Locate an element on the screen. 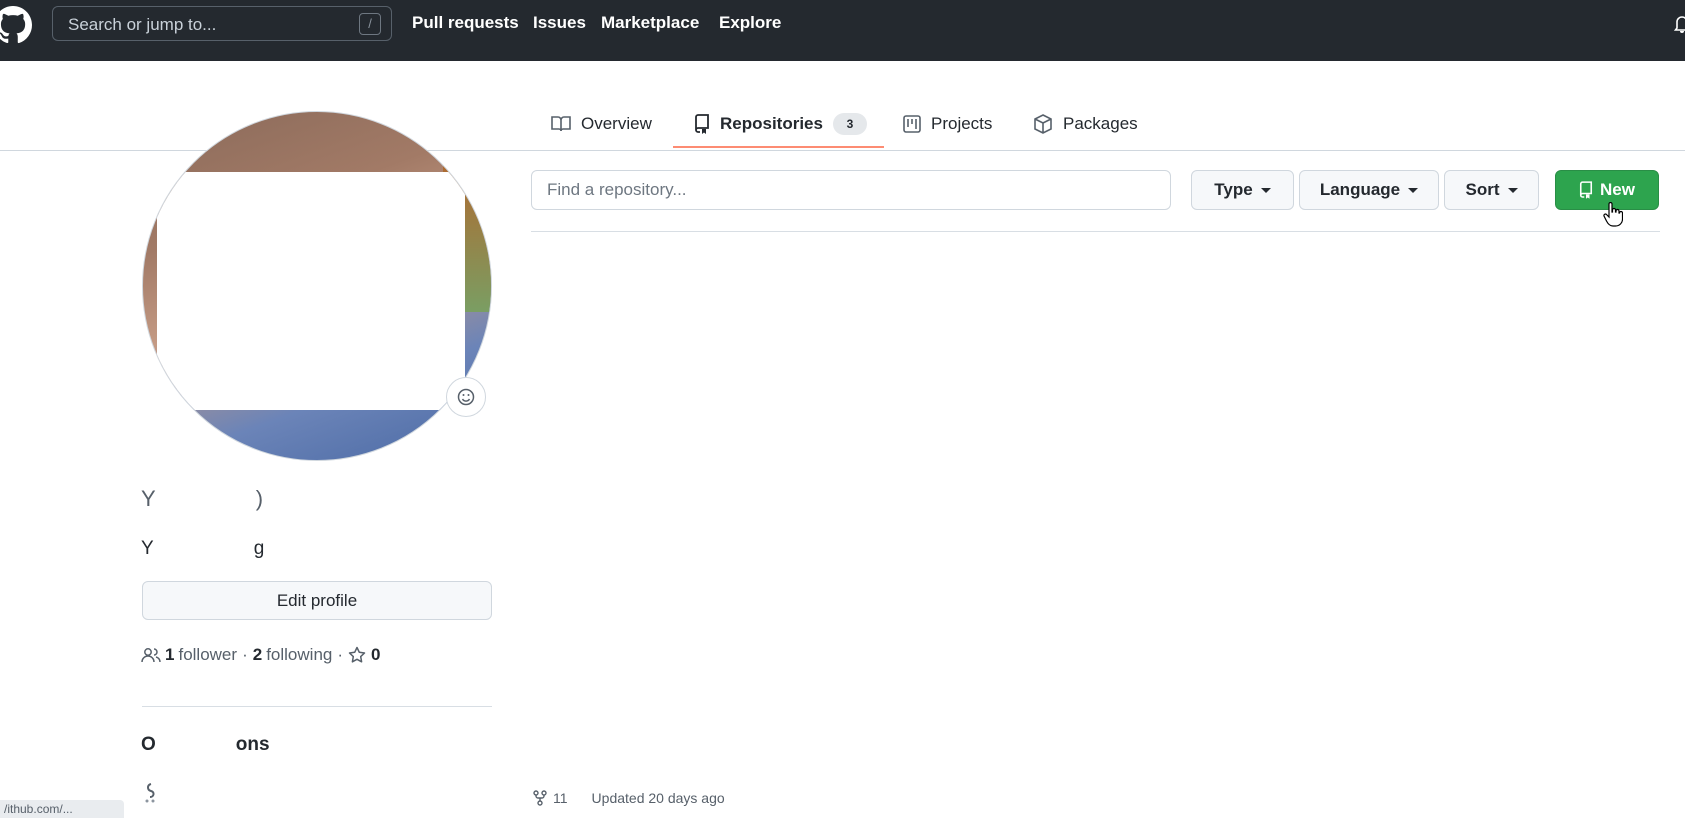  profile-avatar is located at coordinates (317, 286).